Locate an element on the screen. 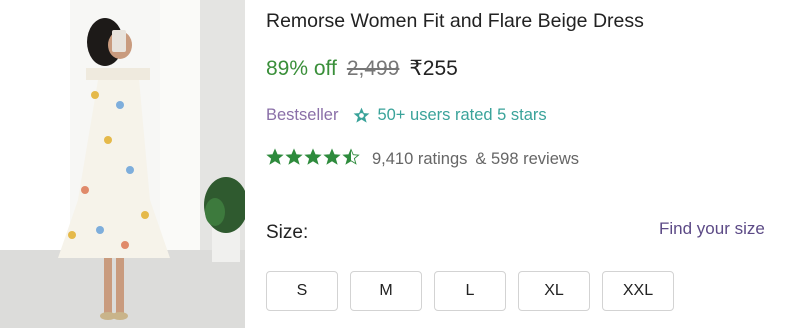  product-title: Remorse Women Fit and Flare Beige Dress is located at coordinates (455, 21).